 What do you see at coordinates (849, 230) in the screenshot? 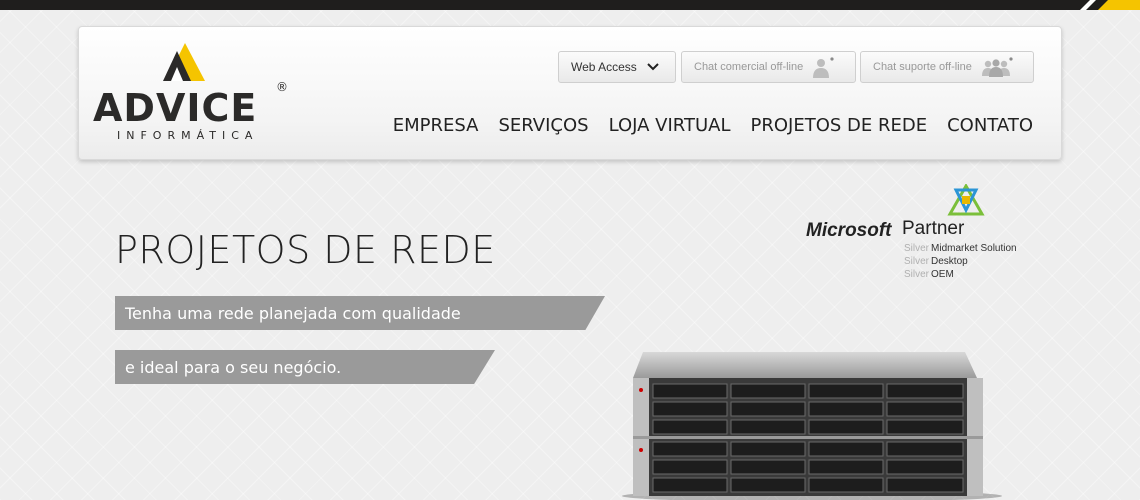
I see `microsoft-wordmark: Microsoft` at bounding box center [849, 230].